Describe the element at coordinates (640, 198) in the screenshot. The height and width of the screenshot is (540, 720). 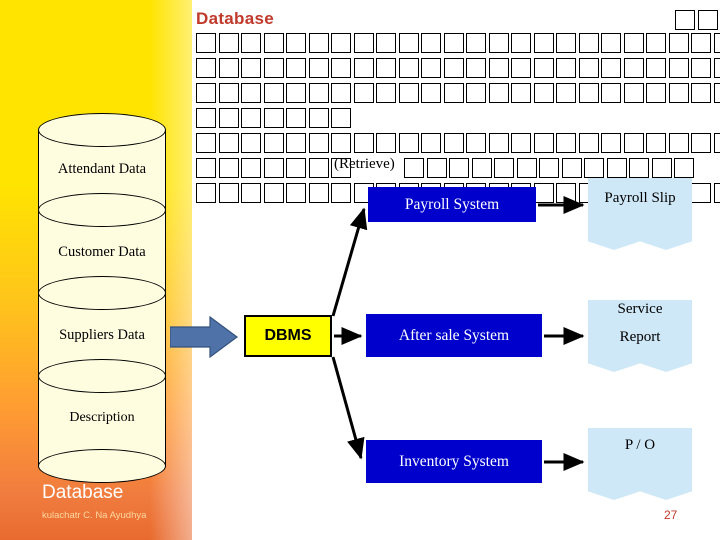
I see `document-label-payroll-slip: Payroll Slip` at that location.